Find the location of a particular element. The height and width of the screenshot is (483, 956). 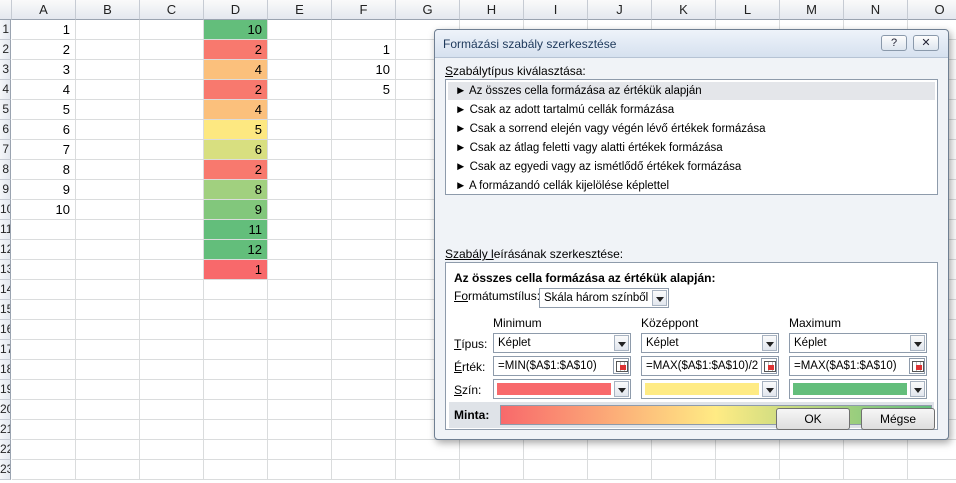

row-header-23: 23 is located at coordinates (5, 470).